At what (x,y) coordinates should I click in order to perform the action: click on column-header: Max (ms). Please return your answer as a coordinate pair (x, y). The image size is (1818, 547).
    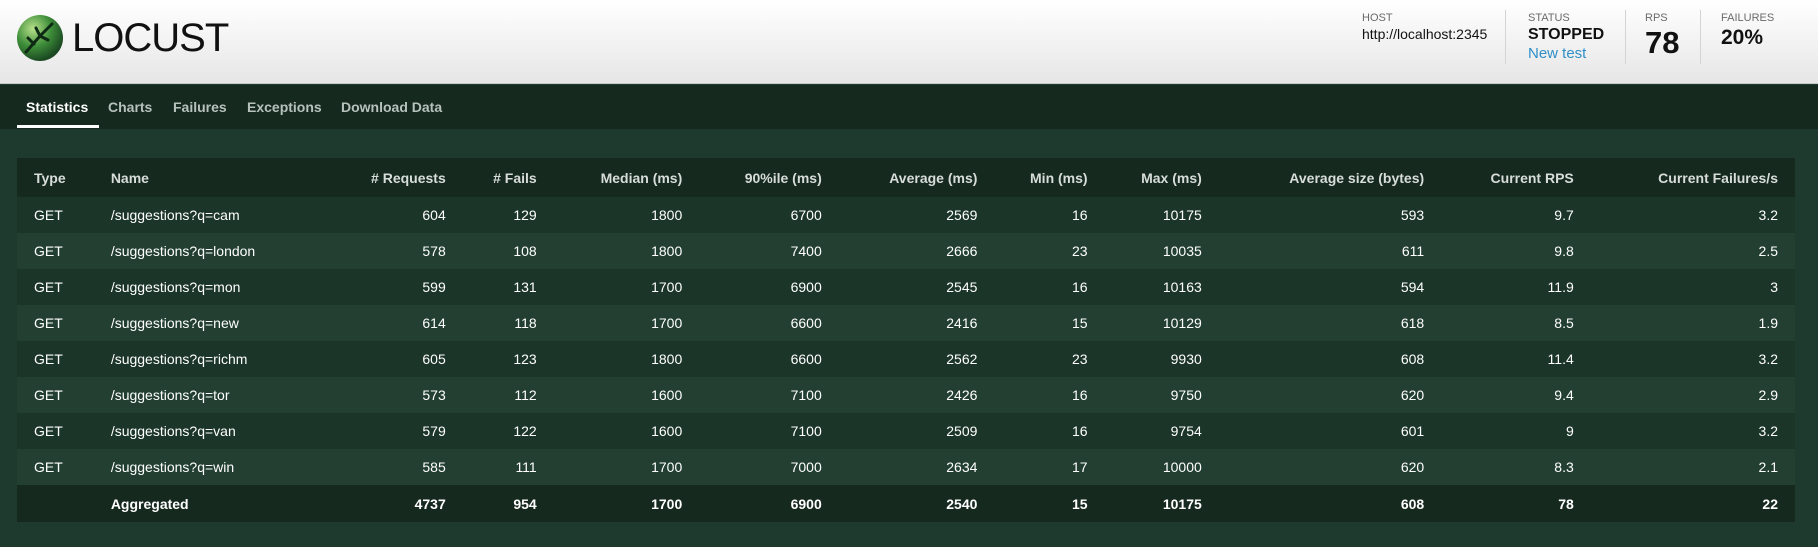
    Looking at the image, I should click on (1162, 177).